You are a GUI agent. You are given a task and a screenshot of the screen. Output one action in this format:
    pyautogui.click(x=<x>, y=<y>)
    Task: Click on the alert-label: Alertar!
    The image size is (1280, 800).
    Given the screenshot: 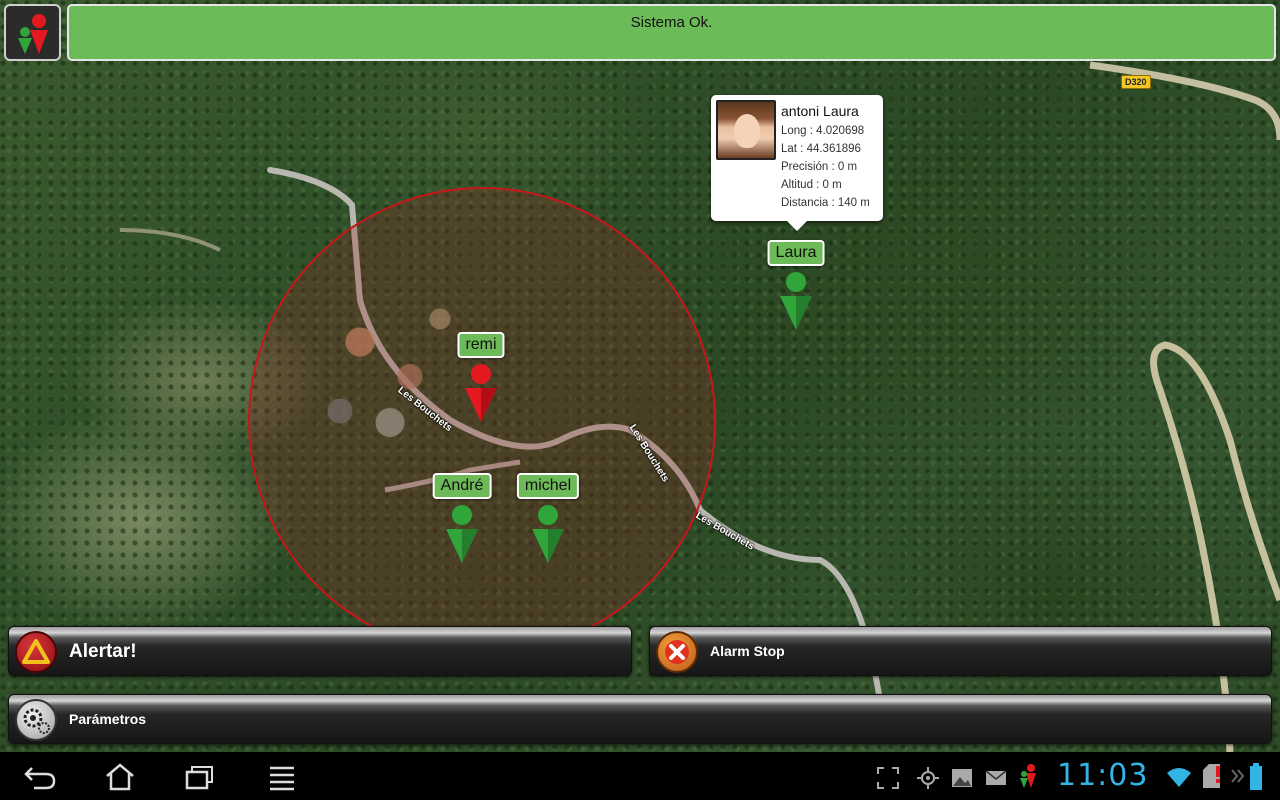 What is the action you would take?
    pyautogui.click(x=103, y=651)
    